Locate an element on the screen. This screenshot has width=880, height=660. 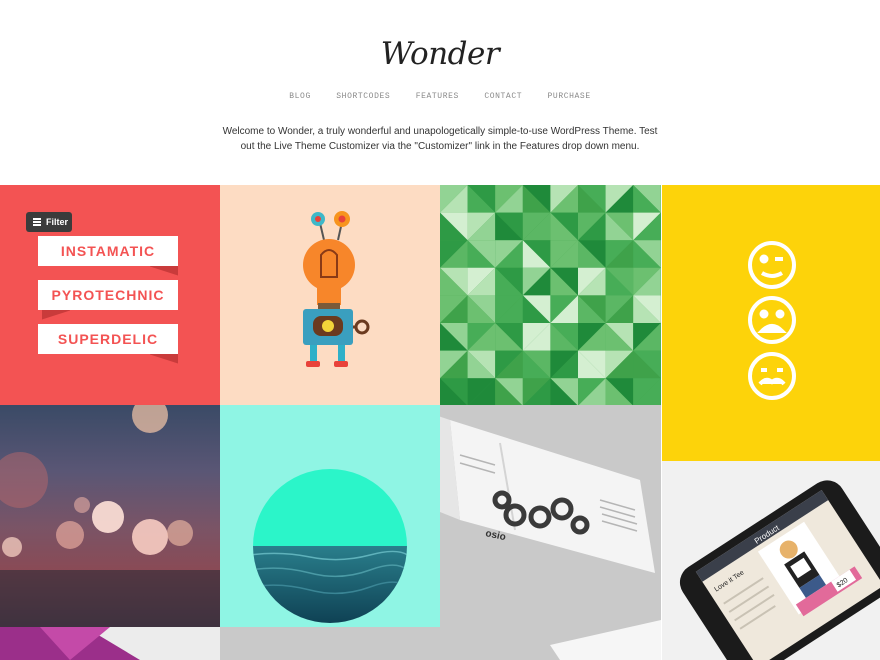
portfolio-item-brochure: osio is located at coordinates (550, 532).